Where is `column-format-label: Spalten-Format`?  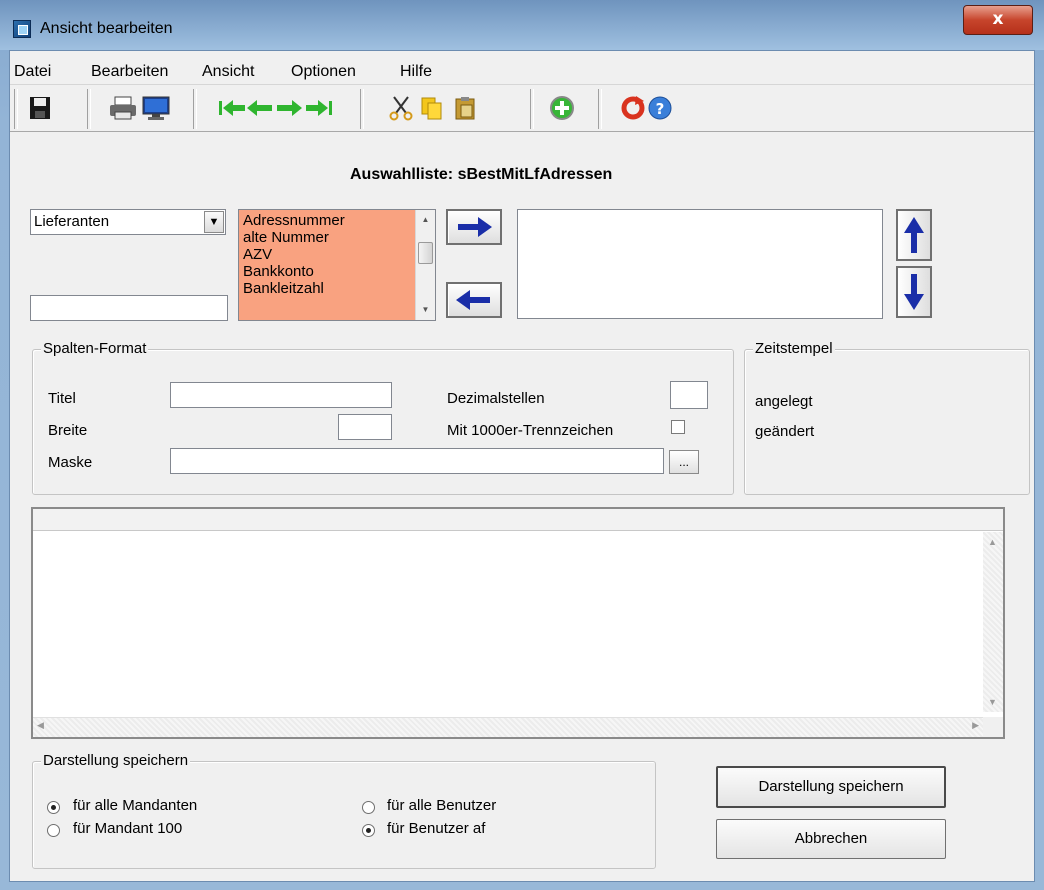 column-format-label: Spalten-Format is located at coordinates (95, 348).